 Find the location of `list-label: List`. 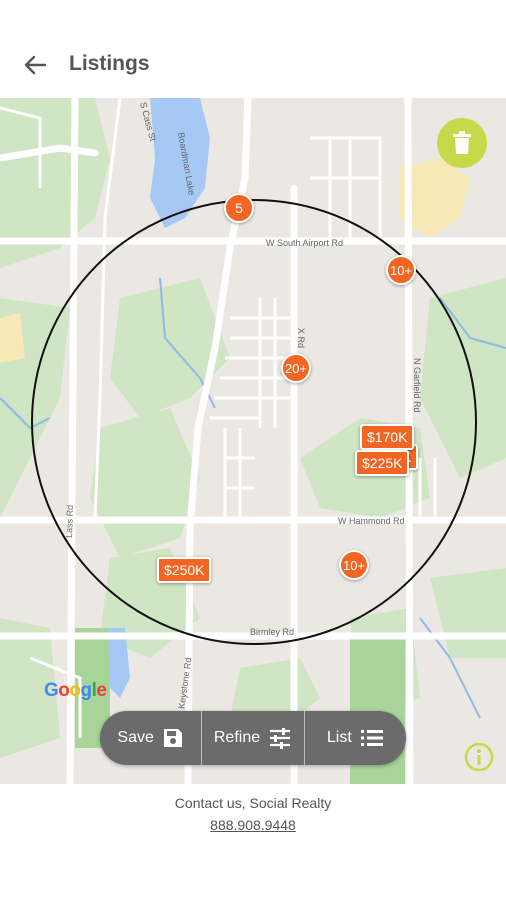

list-label: List is located at coordinates (339, 737).